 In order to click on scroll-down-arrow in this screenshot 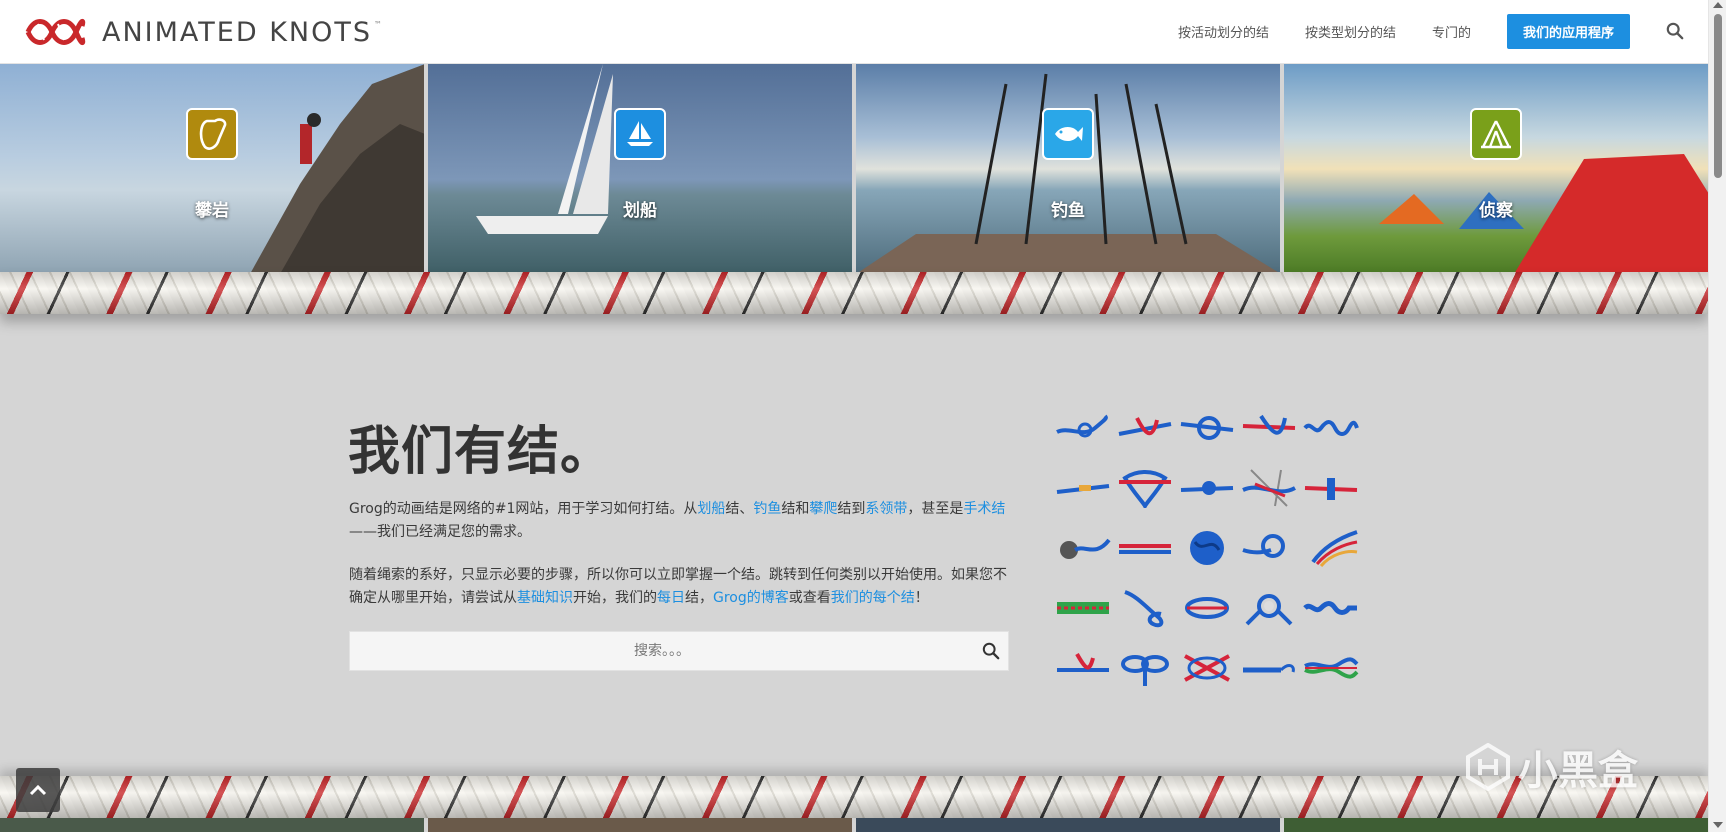, I will do `click(1718, 825)`.